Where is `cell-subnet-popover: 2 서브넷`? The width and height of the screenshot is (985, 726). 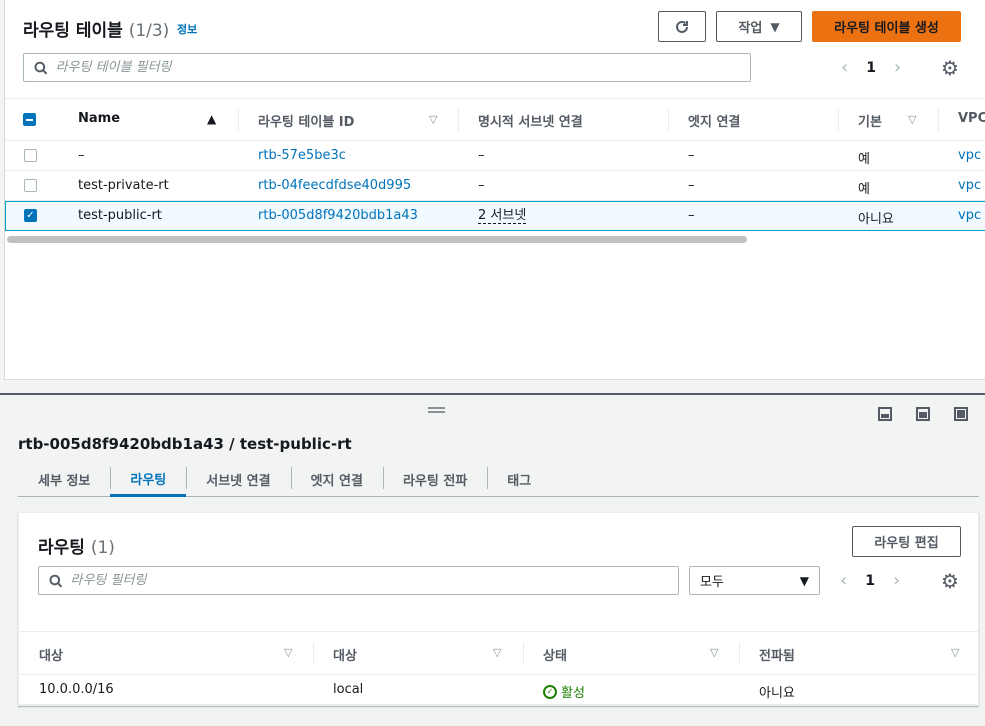
cell-subnet-popover: 2 서브넷 is located at coordinates (502, 216).